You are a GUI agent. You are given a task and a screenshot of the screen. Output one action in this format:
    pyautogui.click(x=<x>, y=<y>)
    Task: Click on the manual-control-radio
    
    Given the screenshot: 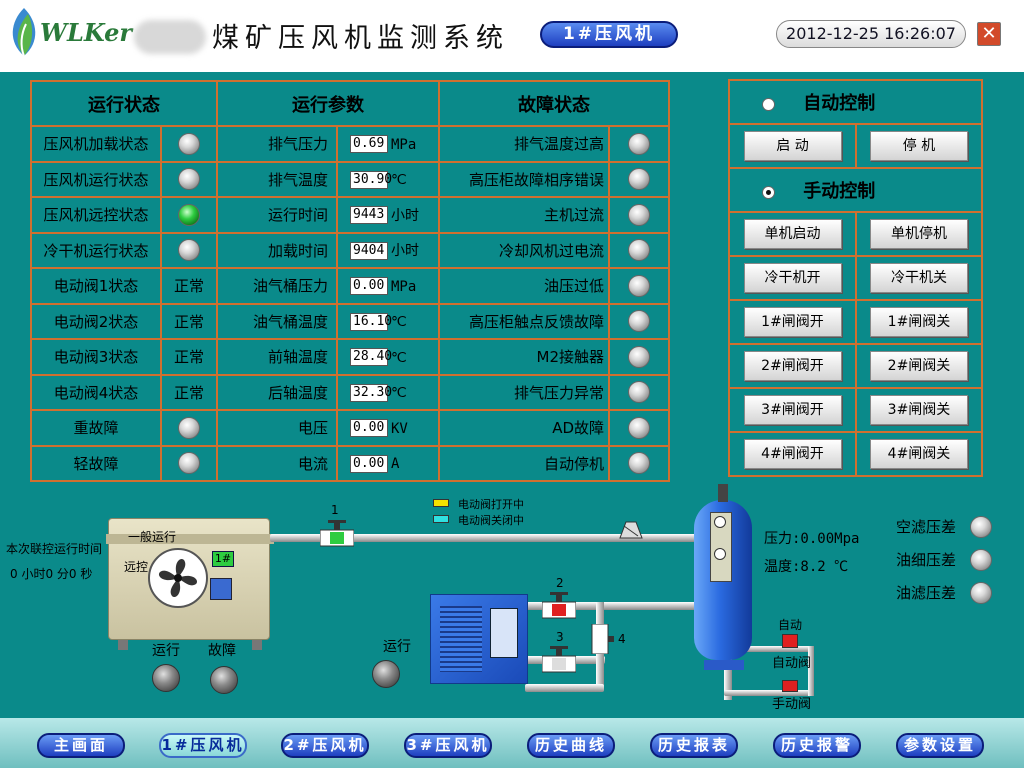 What is the action you would take?
    pyautogui.click(x=768, y=192)
    